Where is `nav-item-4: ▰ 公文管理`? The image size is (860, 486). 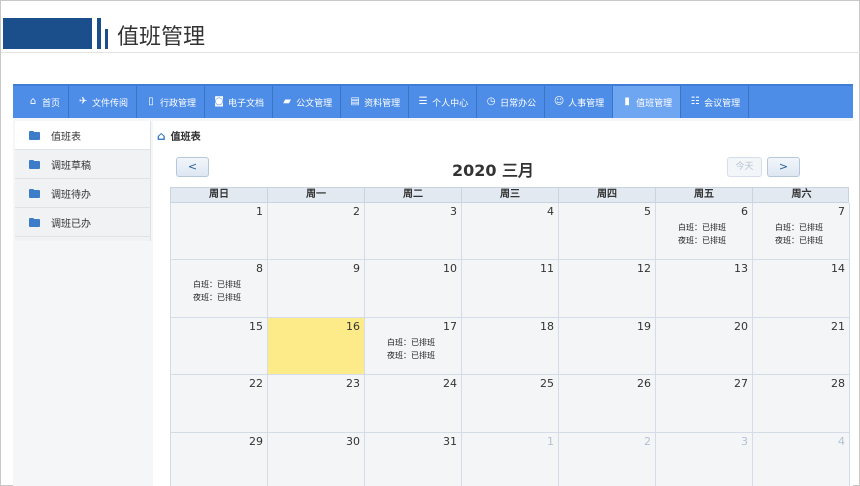 nav-item-4: ▰ 公文管理 is located at coordinates (307, 102).